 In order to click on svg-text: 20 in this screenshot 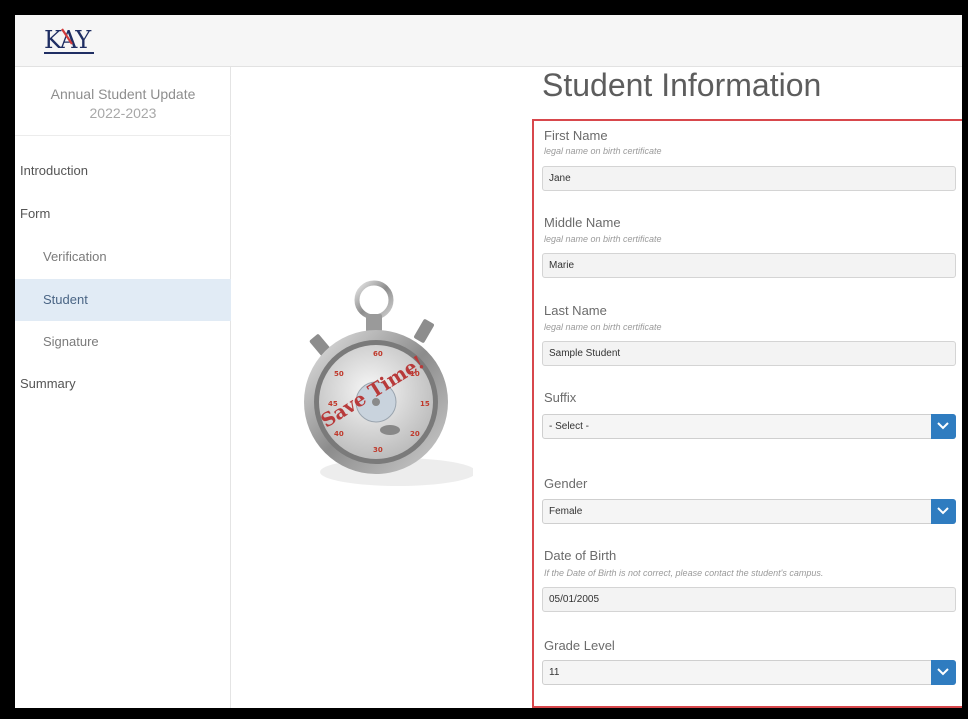, I will do `click(415, 434)`.